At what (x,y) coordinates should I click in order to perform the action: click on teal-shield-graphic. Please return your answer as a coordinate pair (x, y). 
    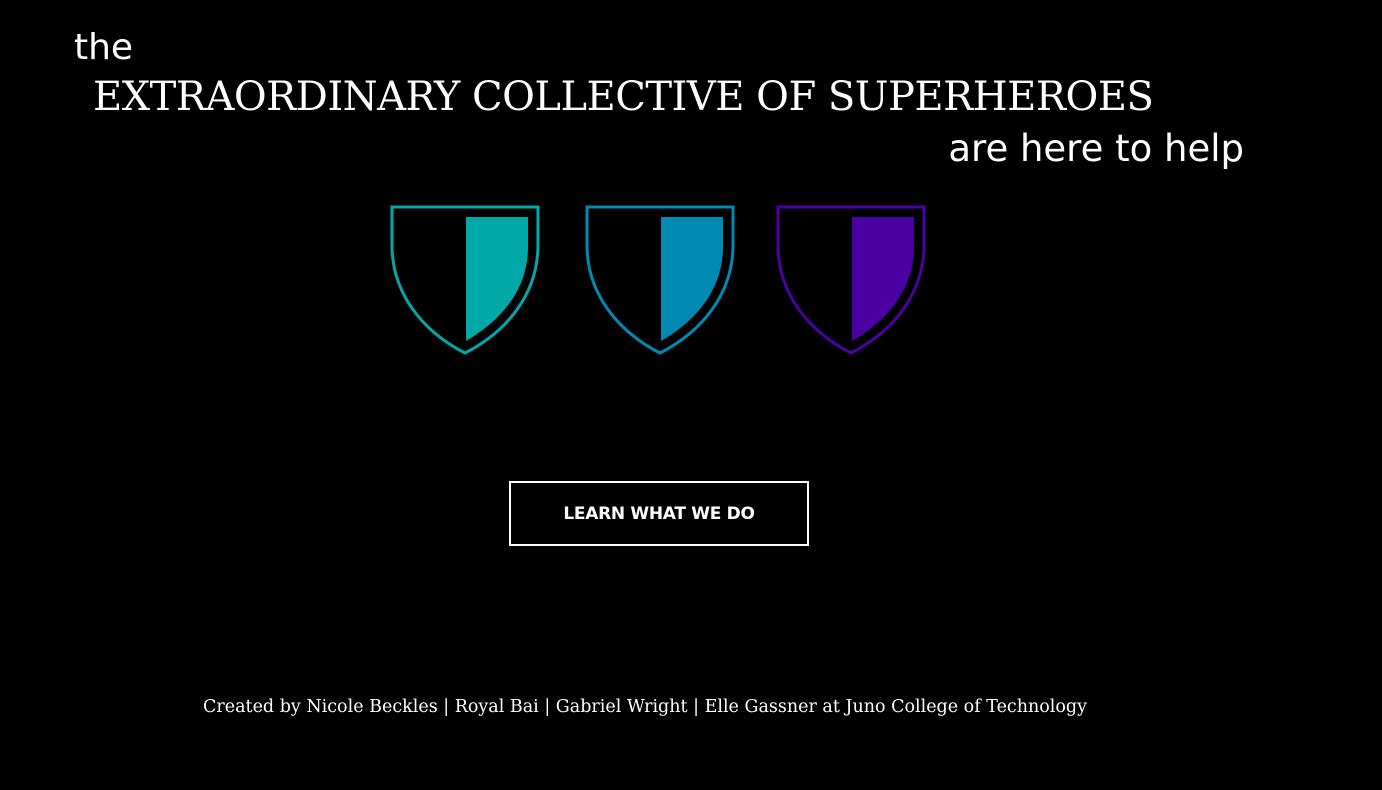
    Looking at the image, I should click on (465, 280).